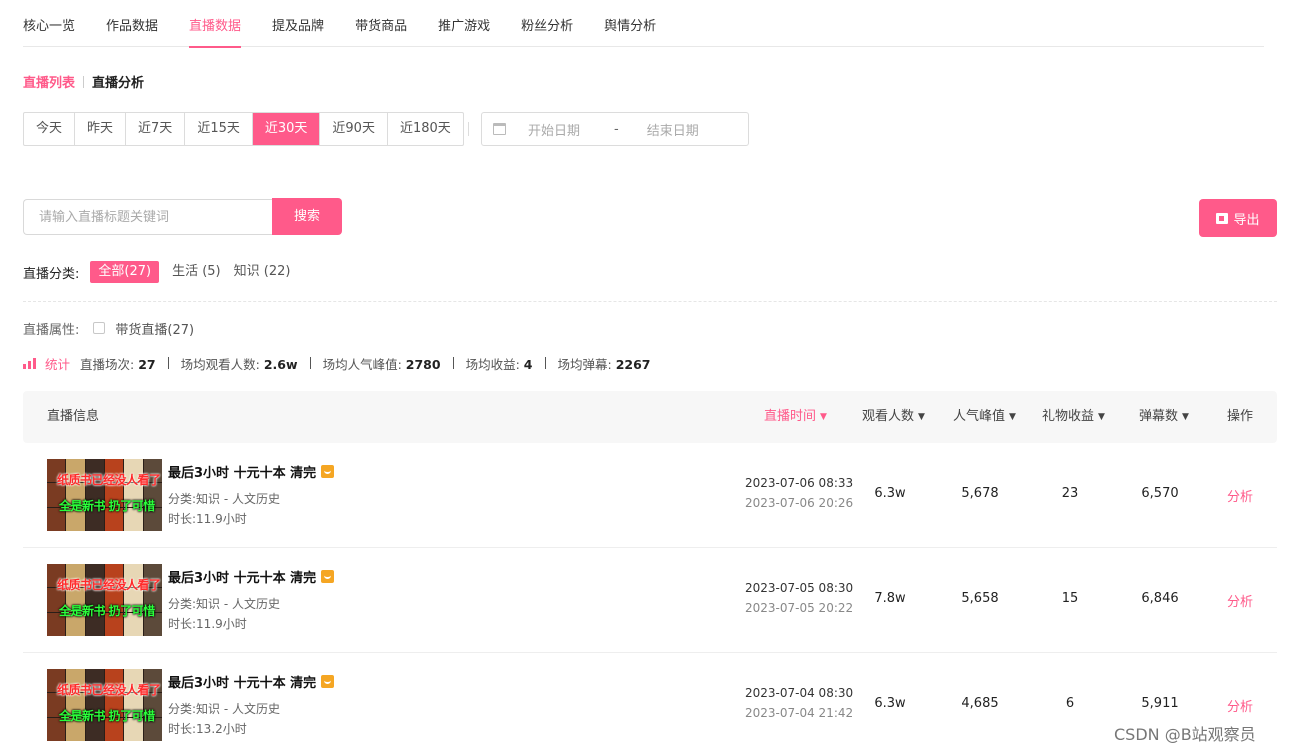 This screenshot has height=751, width=1289. I want to click on subtab-live-list: 直播列表, so click(49, 81).